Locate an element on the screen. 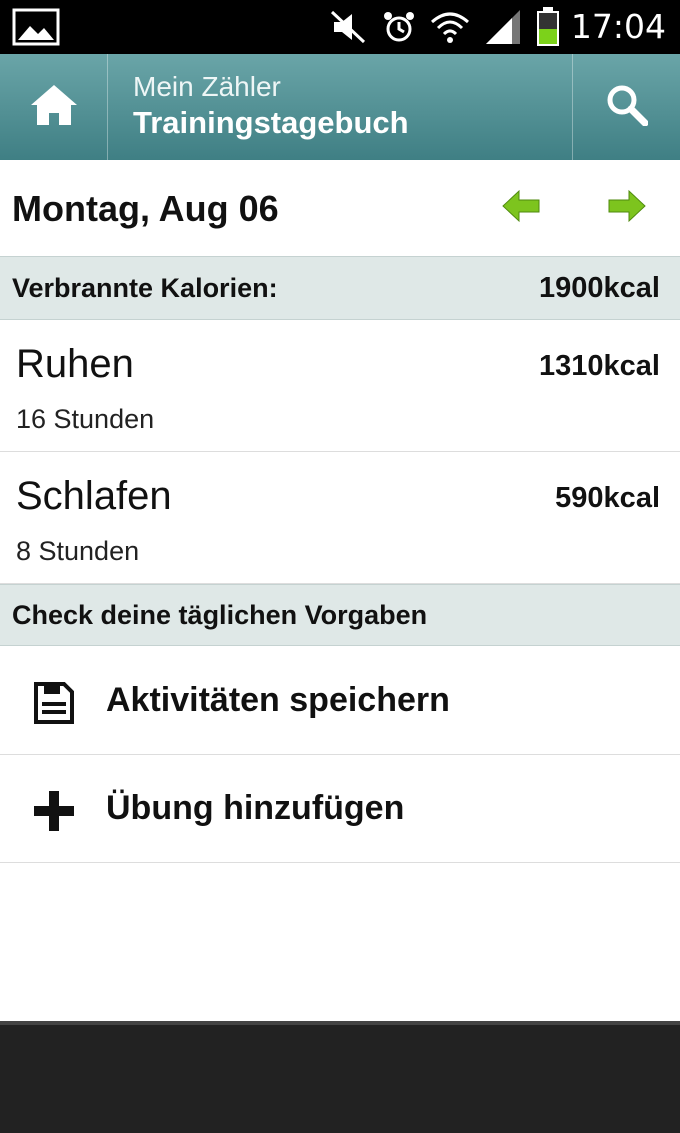 This screenshot has width=680, height=1133. date-row: Montag, Aug 06 is located at coordinates (340, 208).